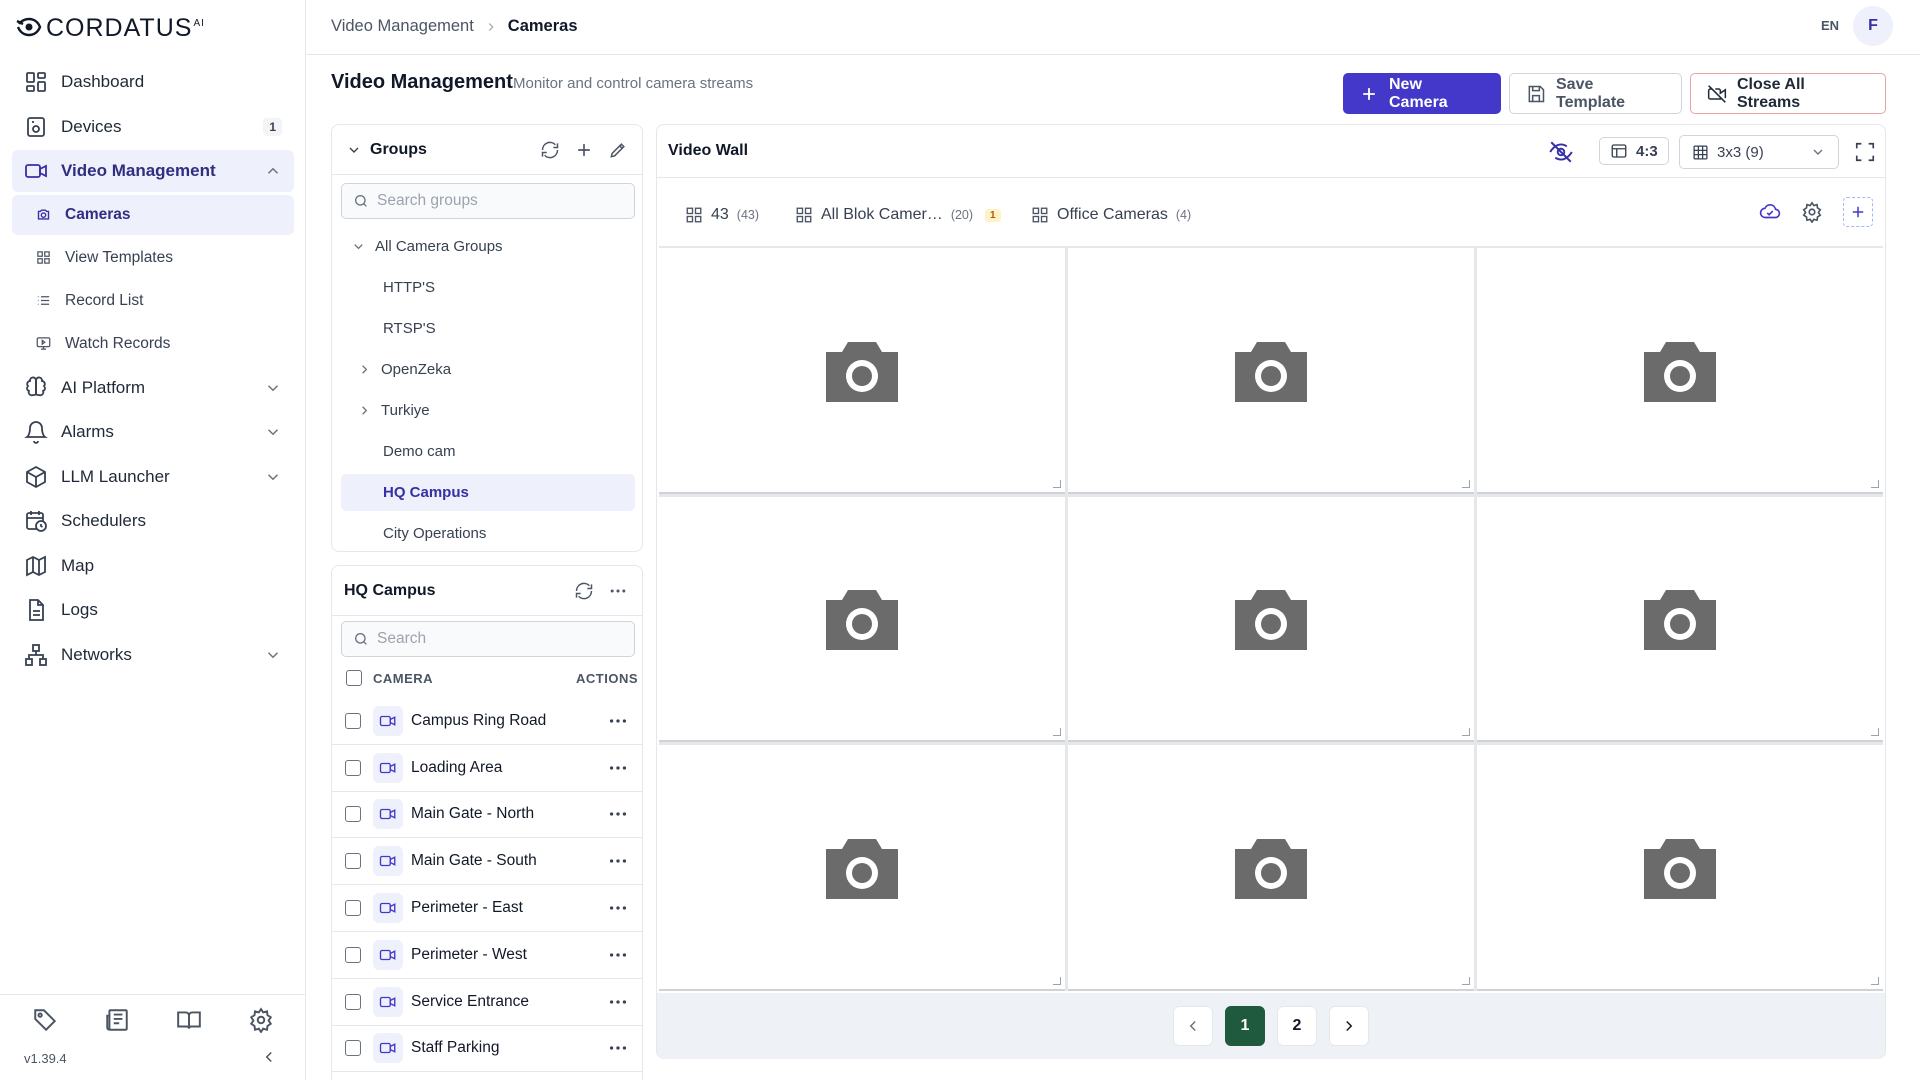 The width and height of the screenshot is (1920, 1080). I want to click on tree-item-hq-campus: HQ Campus, so click(488, 492).